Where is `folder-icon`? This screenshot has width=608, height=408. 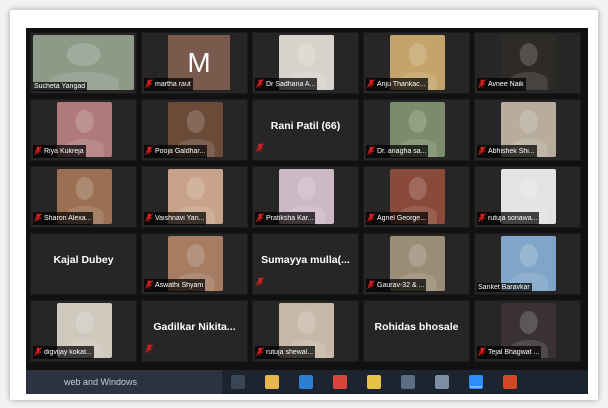 folder-icon is located at coordinates (374, 382).